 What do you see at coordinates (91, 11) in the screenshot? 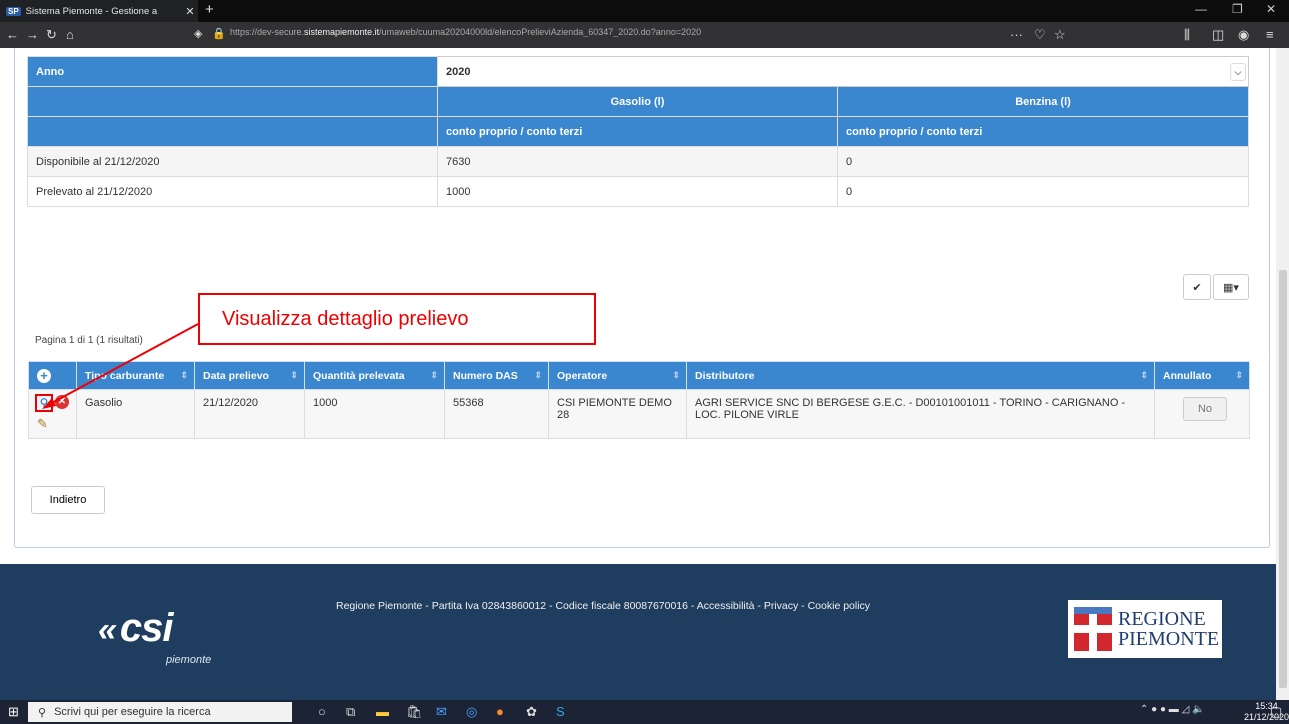
I see `tab-title: Sistema Piemonte - Gestione a` at bounding box center [91, 11].